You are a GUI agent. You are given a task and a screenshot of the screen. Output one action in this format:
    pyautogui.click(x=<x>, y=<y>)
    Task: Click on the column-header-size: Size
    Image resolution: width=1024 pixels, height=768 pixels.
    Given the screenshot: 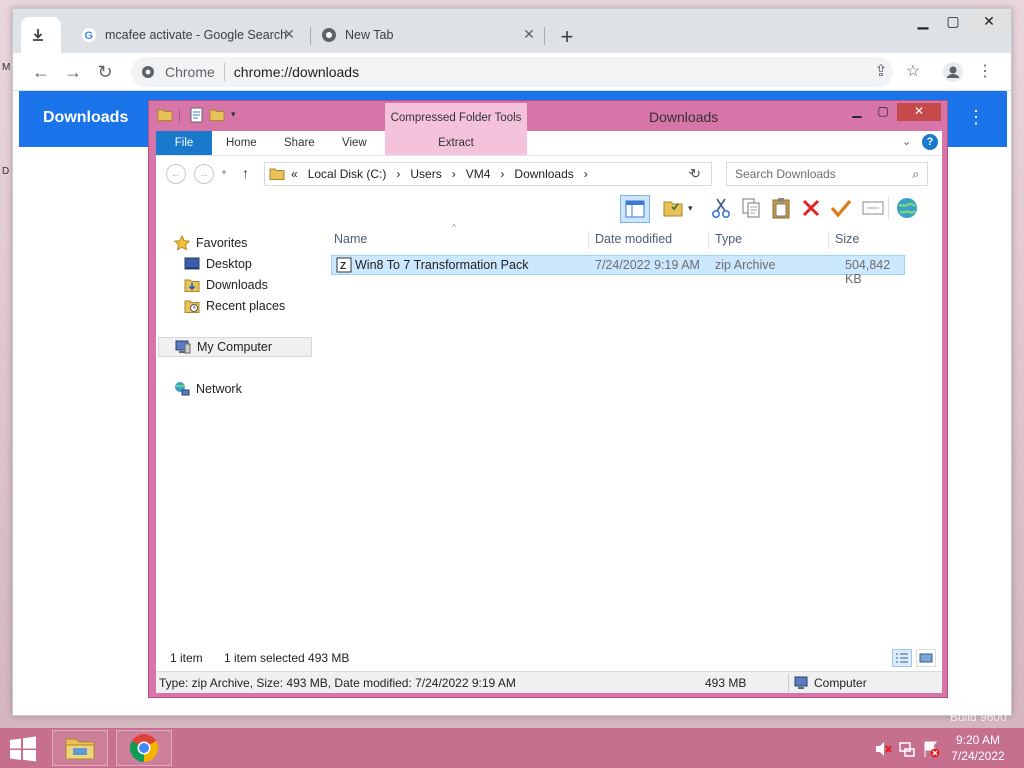 What is the action you would take?
    pyautogui.click(x=847, y=239)
    